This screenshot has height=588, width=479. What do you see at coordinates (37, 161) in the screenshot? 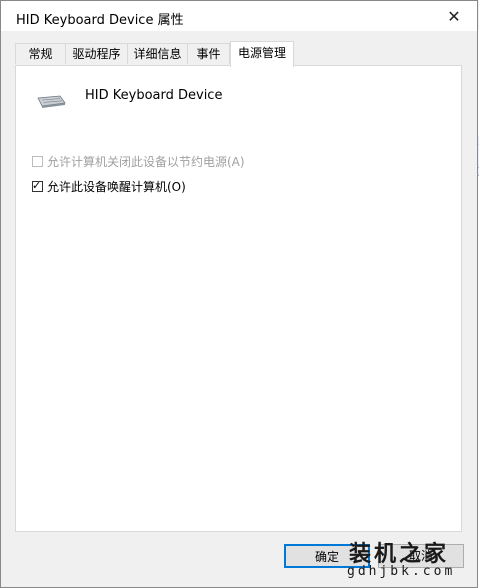
I see `allow-power-off-checkbox` at bounding box center [37, 161].